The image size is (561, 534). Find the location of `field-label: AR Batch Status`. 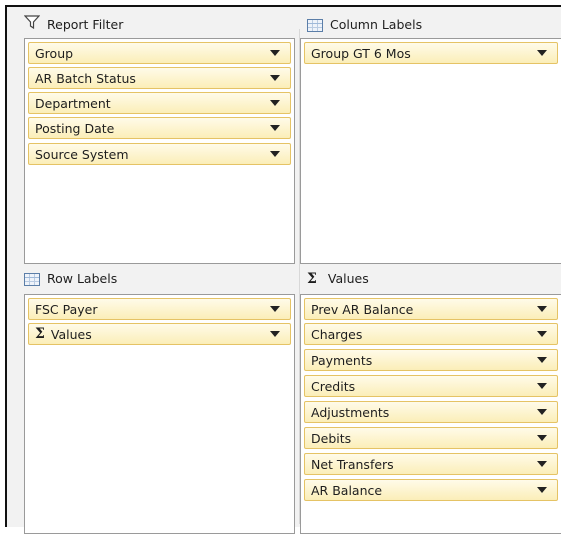

field-label: AR Batch Status is located at coordinates (85, 78).